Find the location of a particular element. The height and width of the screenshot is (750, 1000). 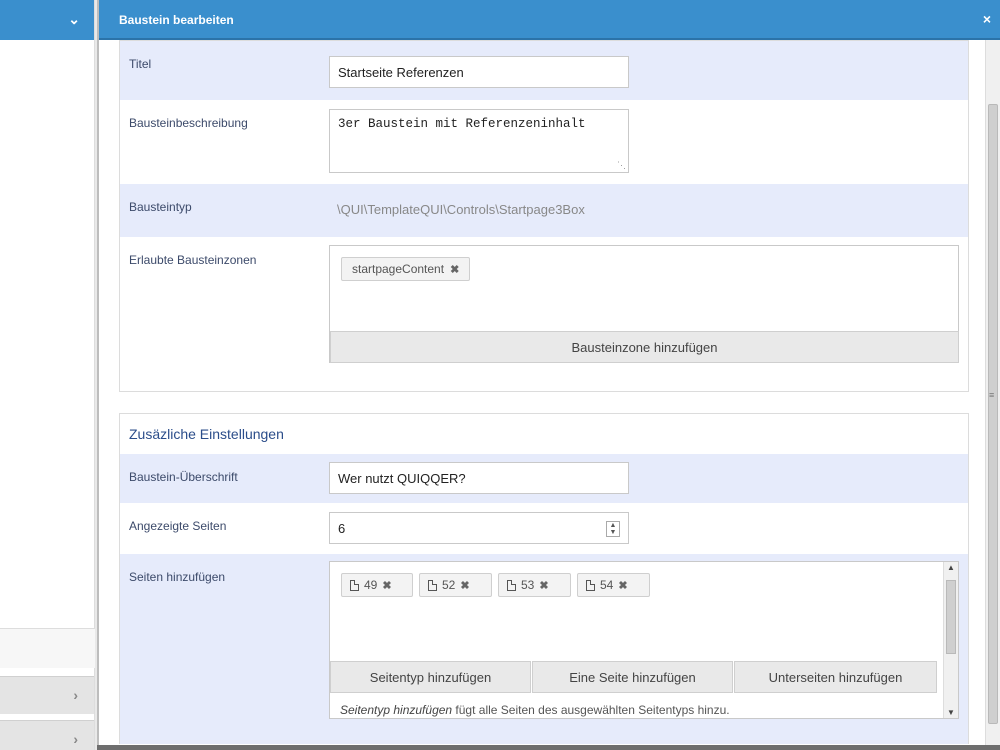

page-tag: 52 ✖ is located at coordinates (455, 585).